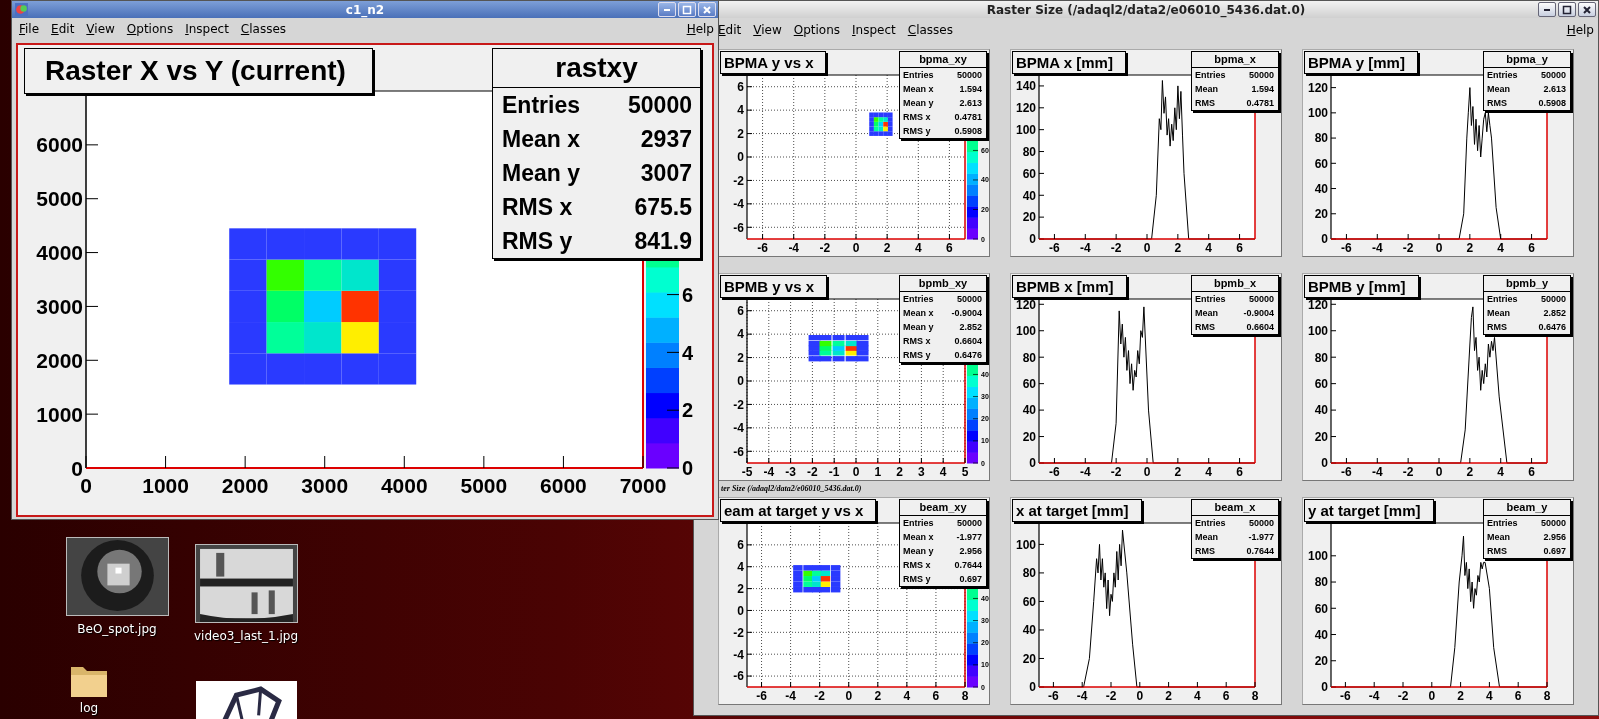  Describe the element at coordinates (688, 410) in the screenshot. I see `scale-label: 2` at that location.